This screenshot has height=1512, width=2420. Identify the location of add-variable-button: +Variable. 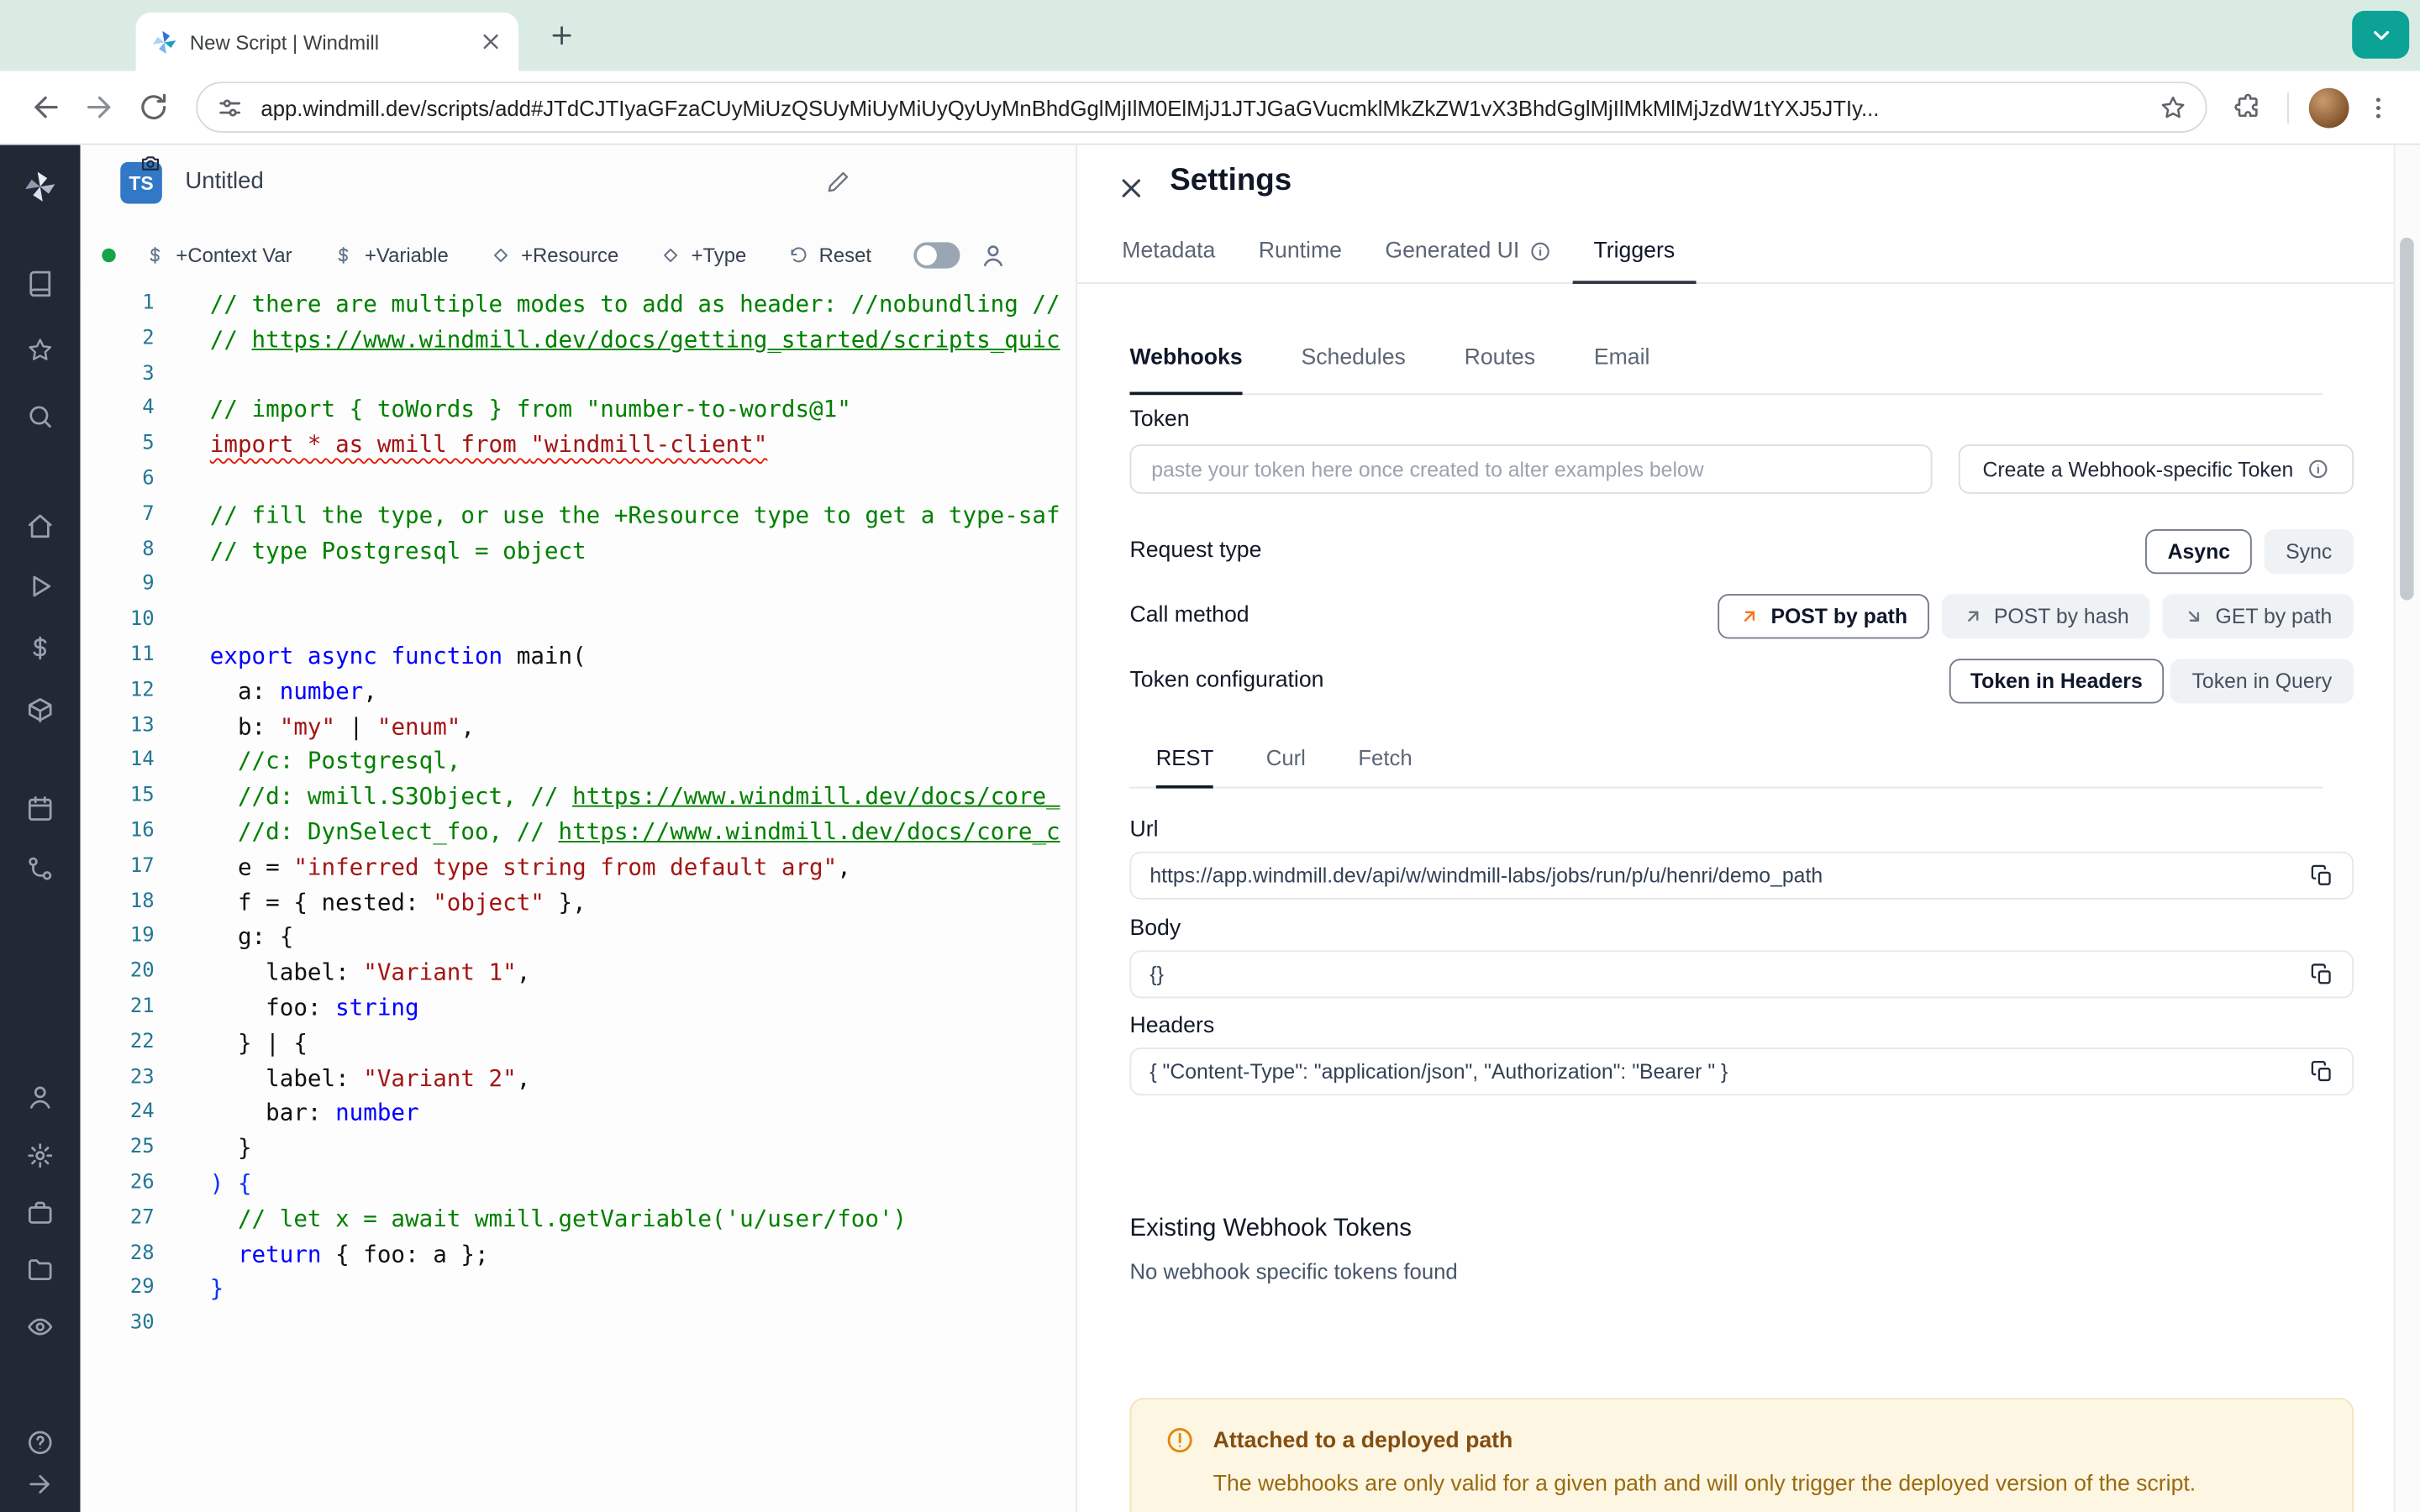
(391, 255).